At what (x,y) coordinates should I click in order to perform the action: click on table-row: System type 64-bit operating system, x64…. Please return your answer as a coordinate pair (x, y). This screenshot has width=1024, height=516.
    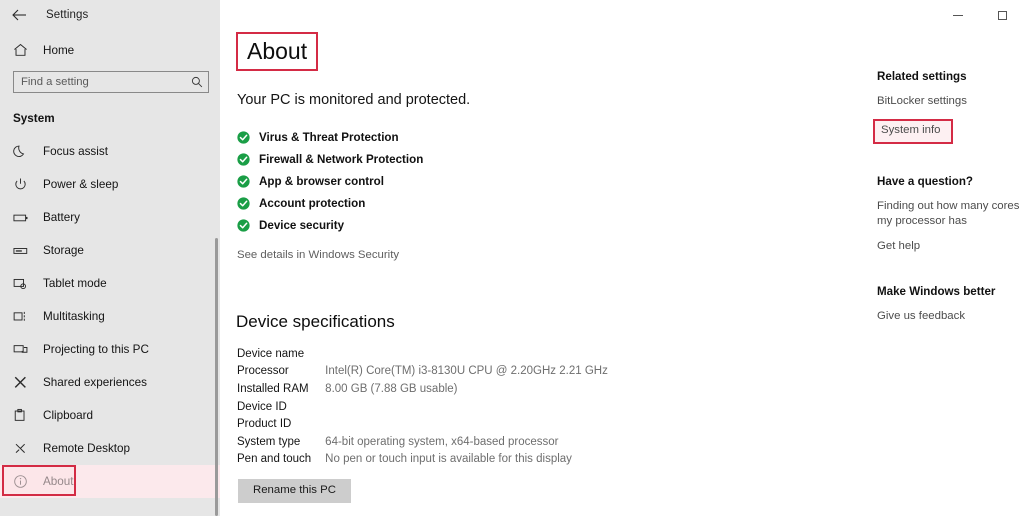
    Looking at the image, I should click on (422, 442).